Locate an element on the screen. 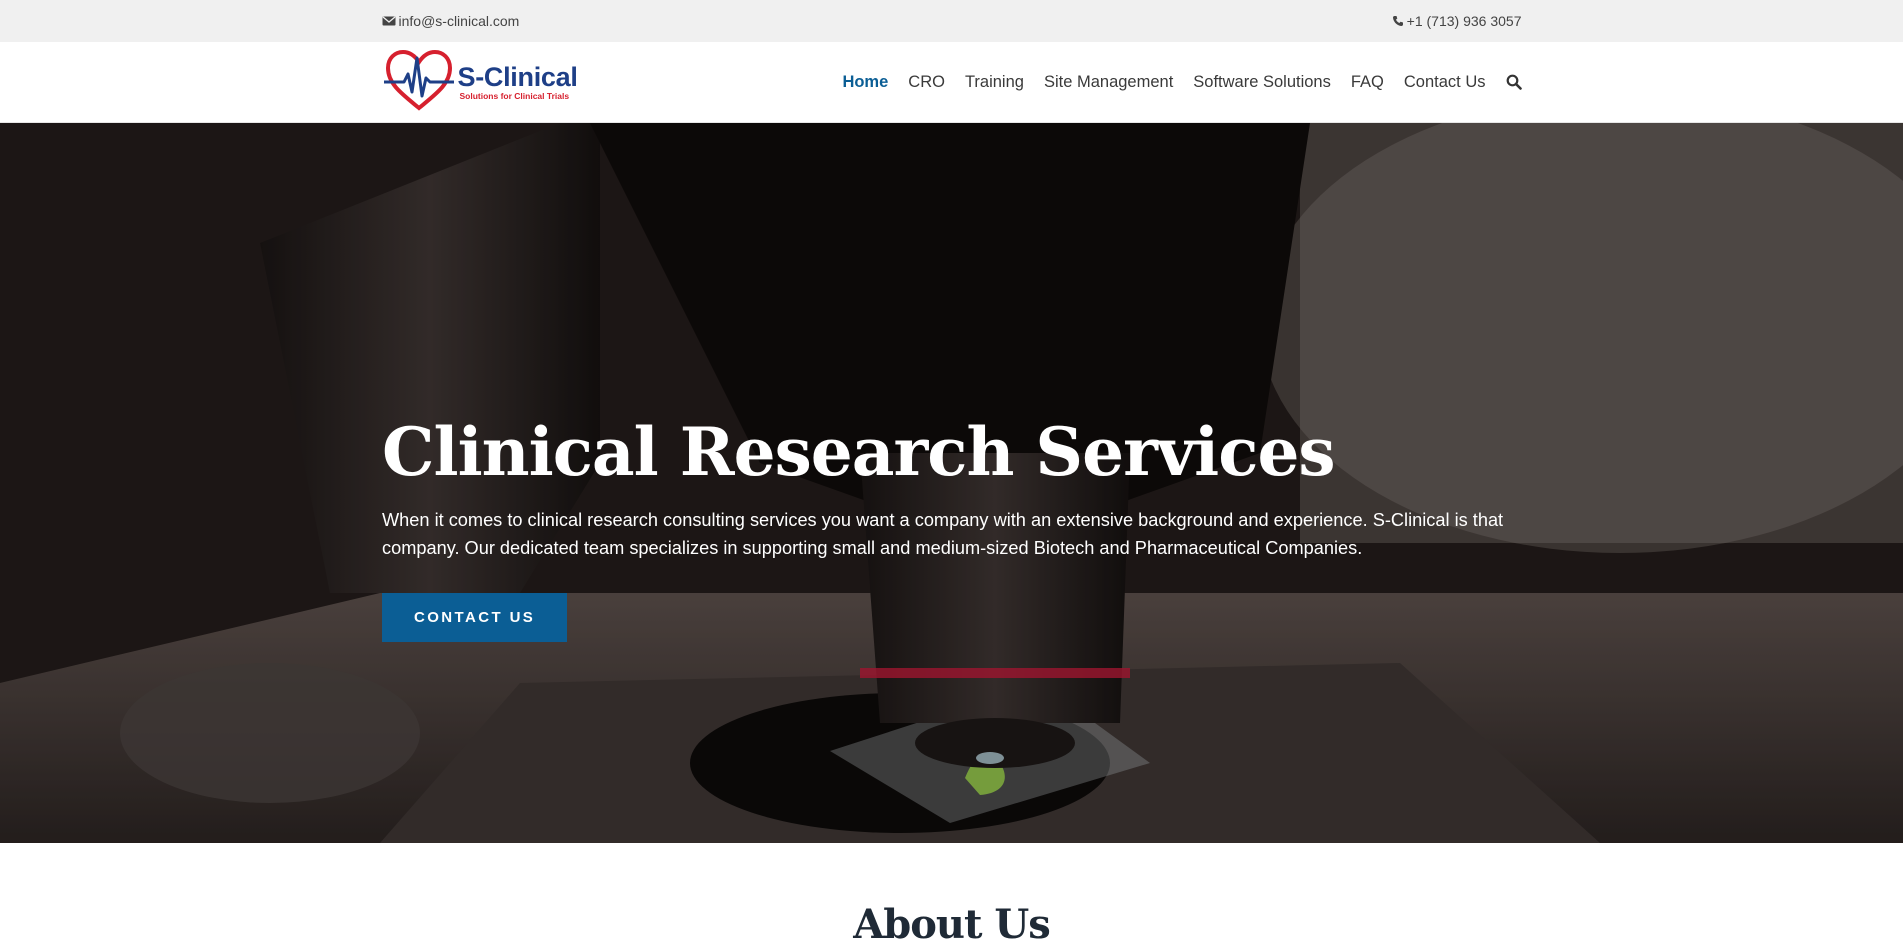 The height and width of the screenshot is (942, 1903). envelope-icon is located at coordinates (389, 21).